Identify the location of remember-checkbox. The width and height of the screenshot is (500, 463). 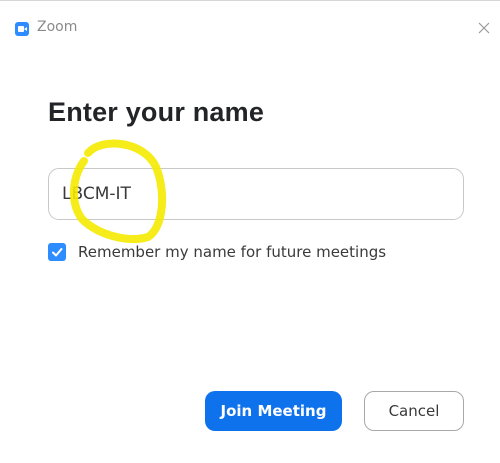
(57, 252).